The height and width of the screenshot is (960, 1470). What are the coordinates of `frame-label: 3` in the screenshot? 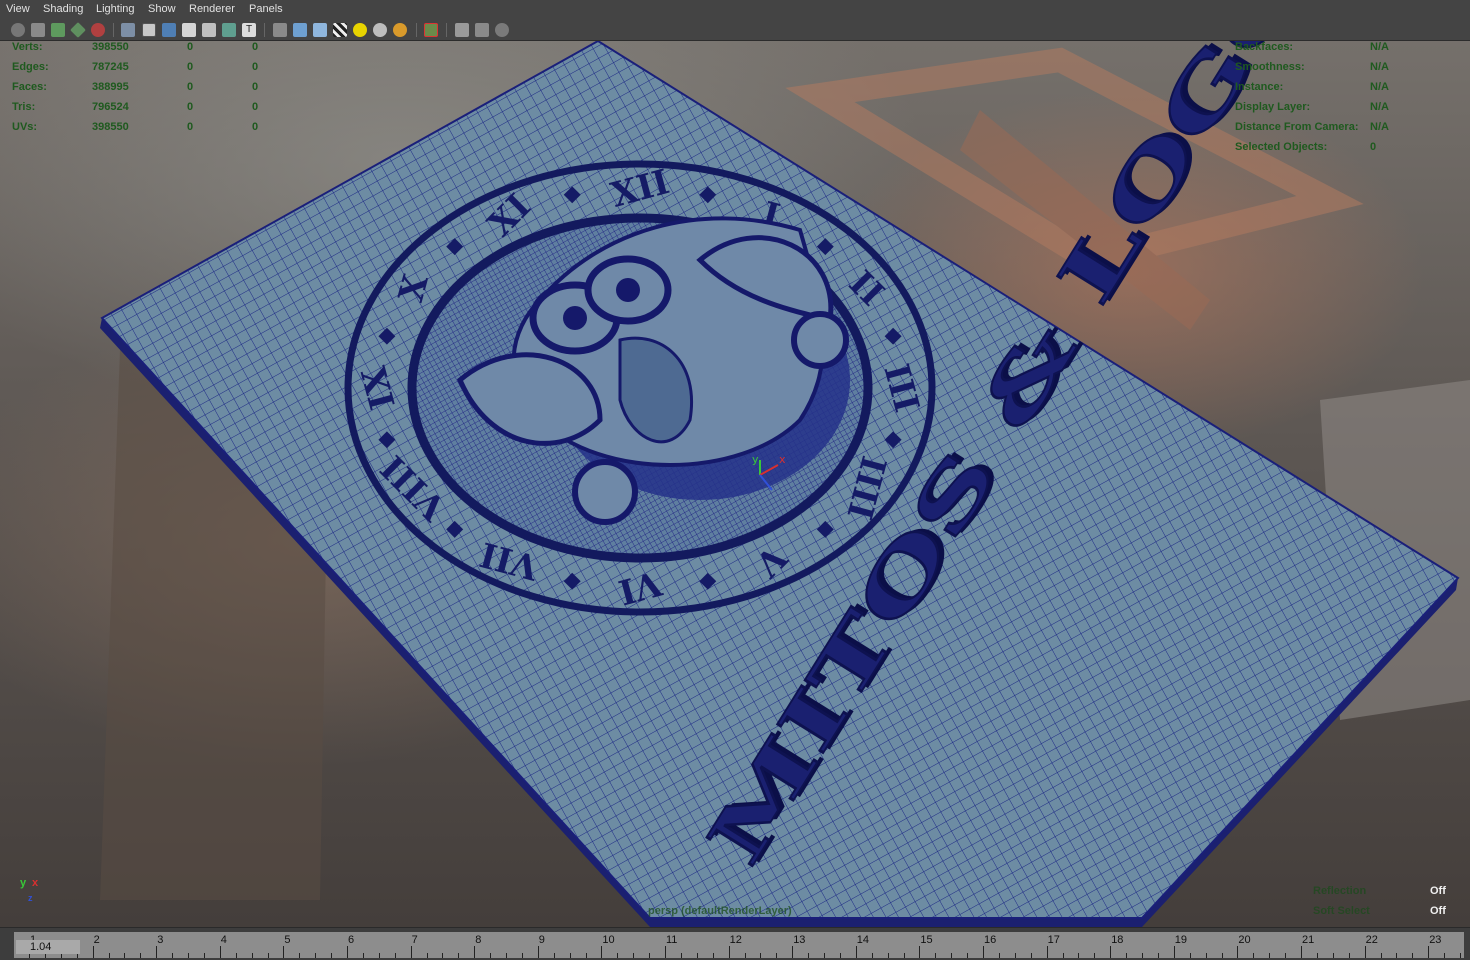 It's located at (160, 940).